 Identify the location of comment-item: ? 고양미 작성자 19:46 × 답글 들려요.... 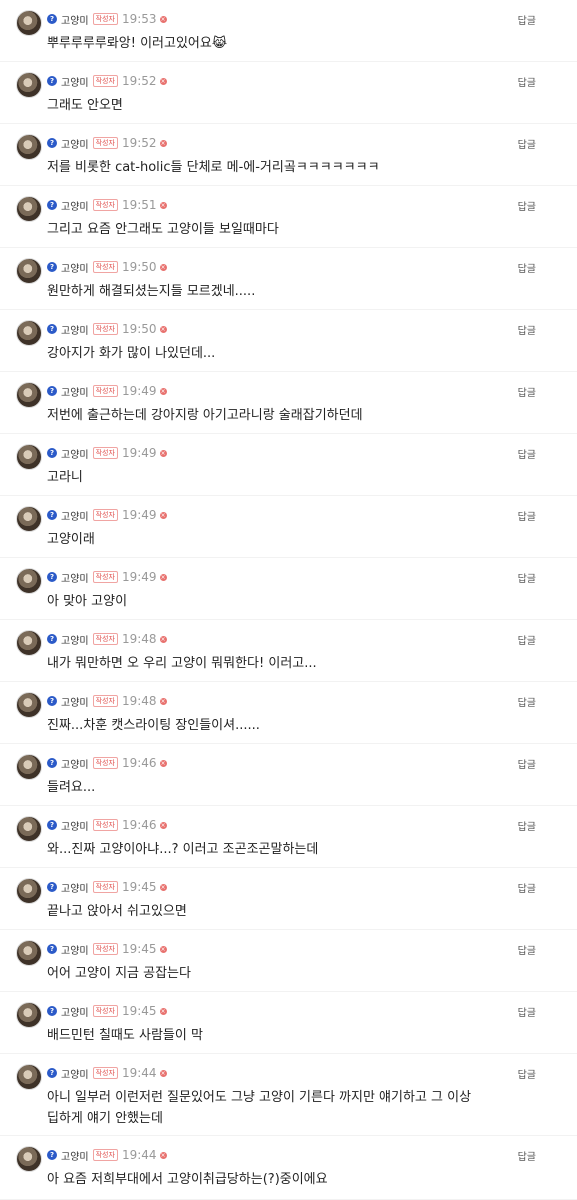
(288, 775).